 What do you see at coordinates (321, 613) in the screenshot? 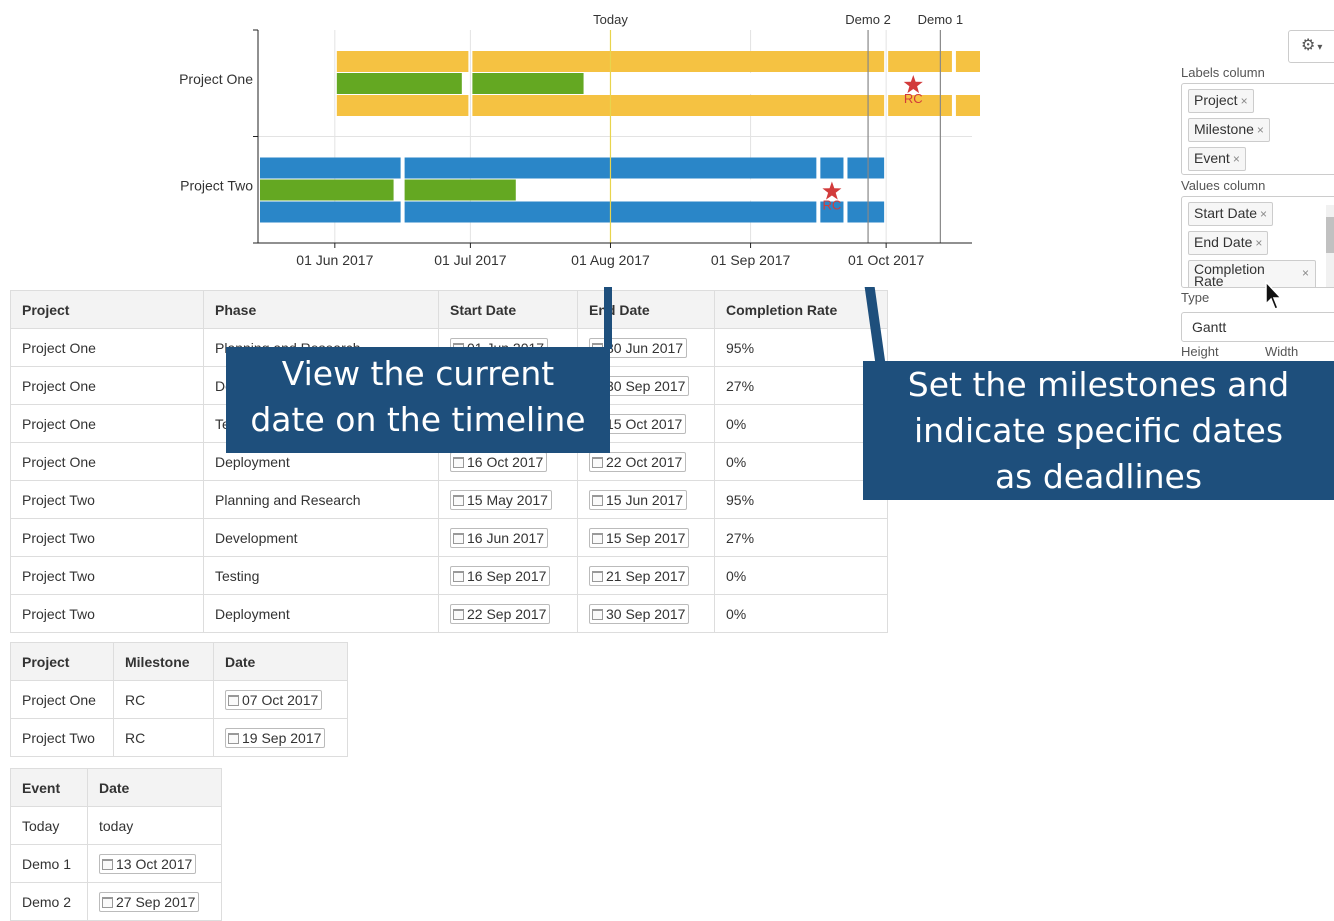
I see `phase-cell: Deployment` at bounding box center [321, 613].